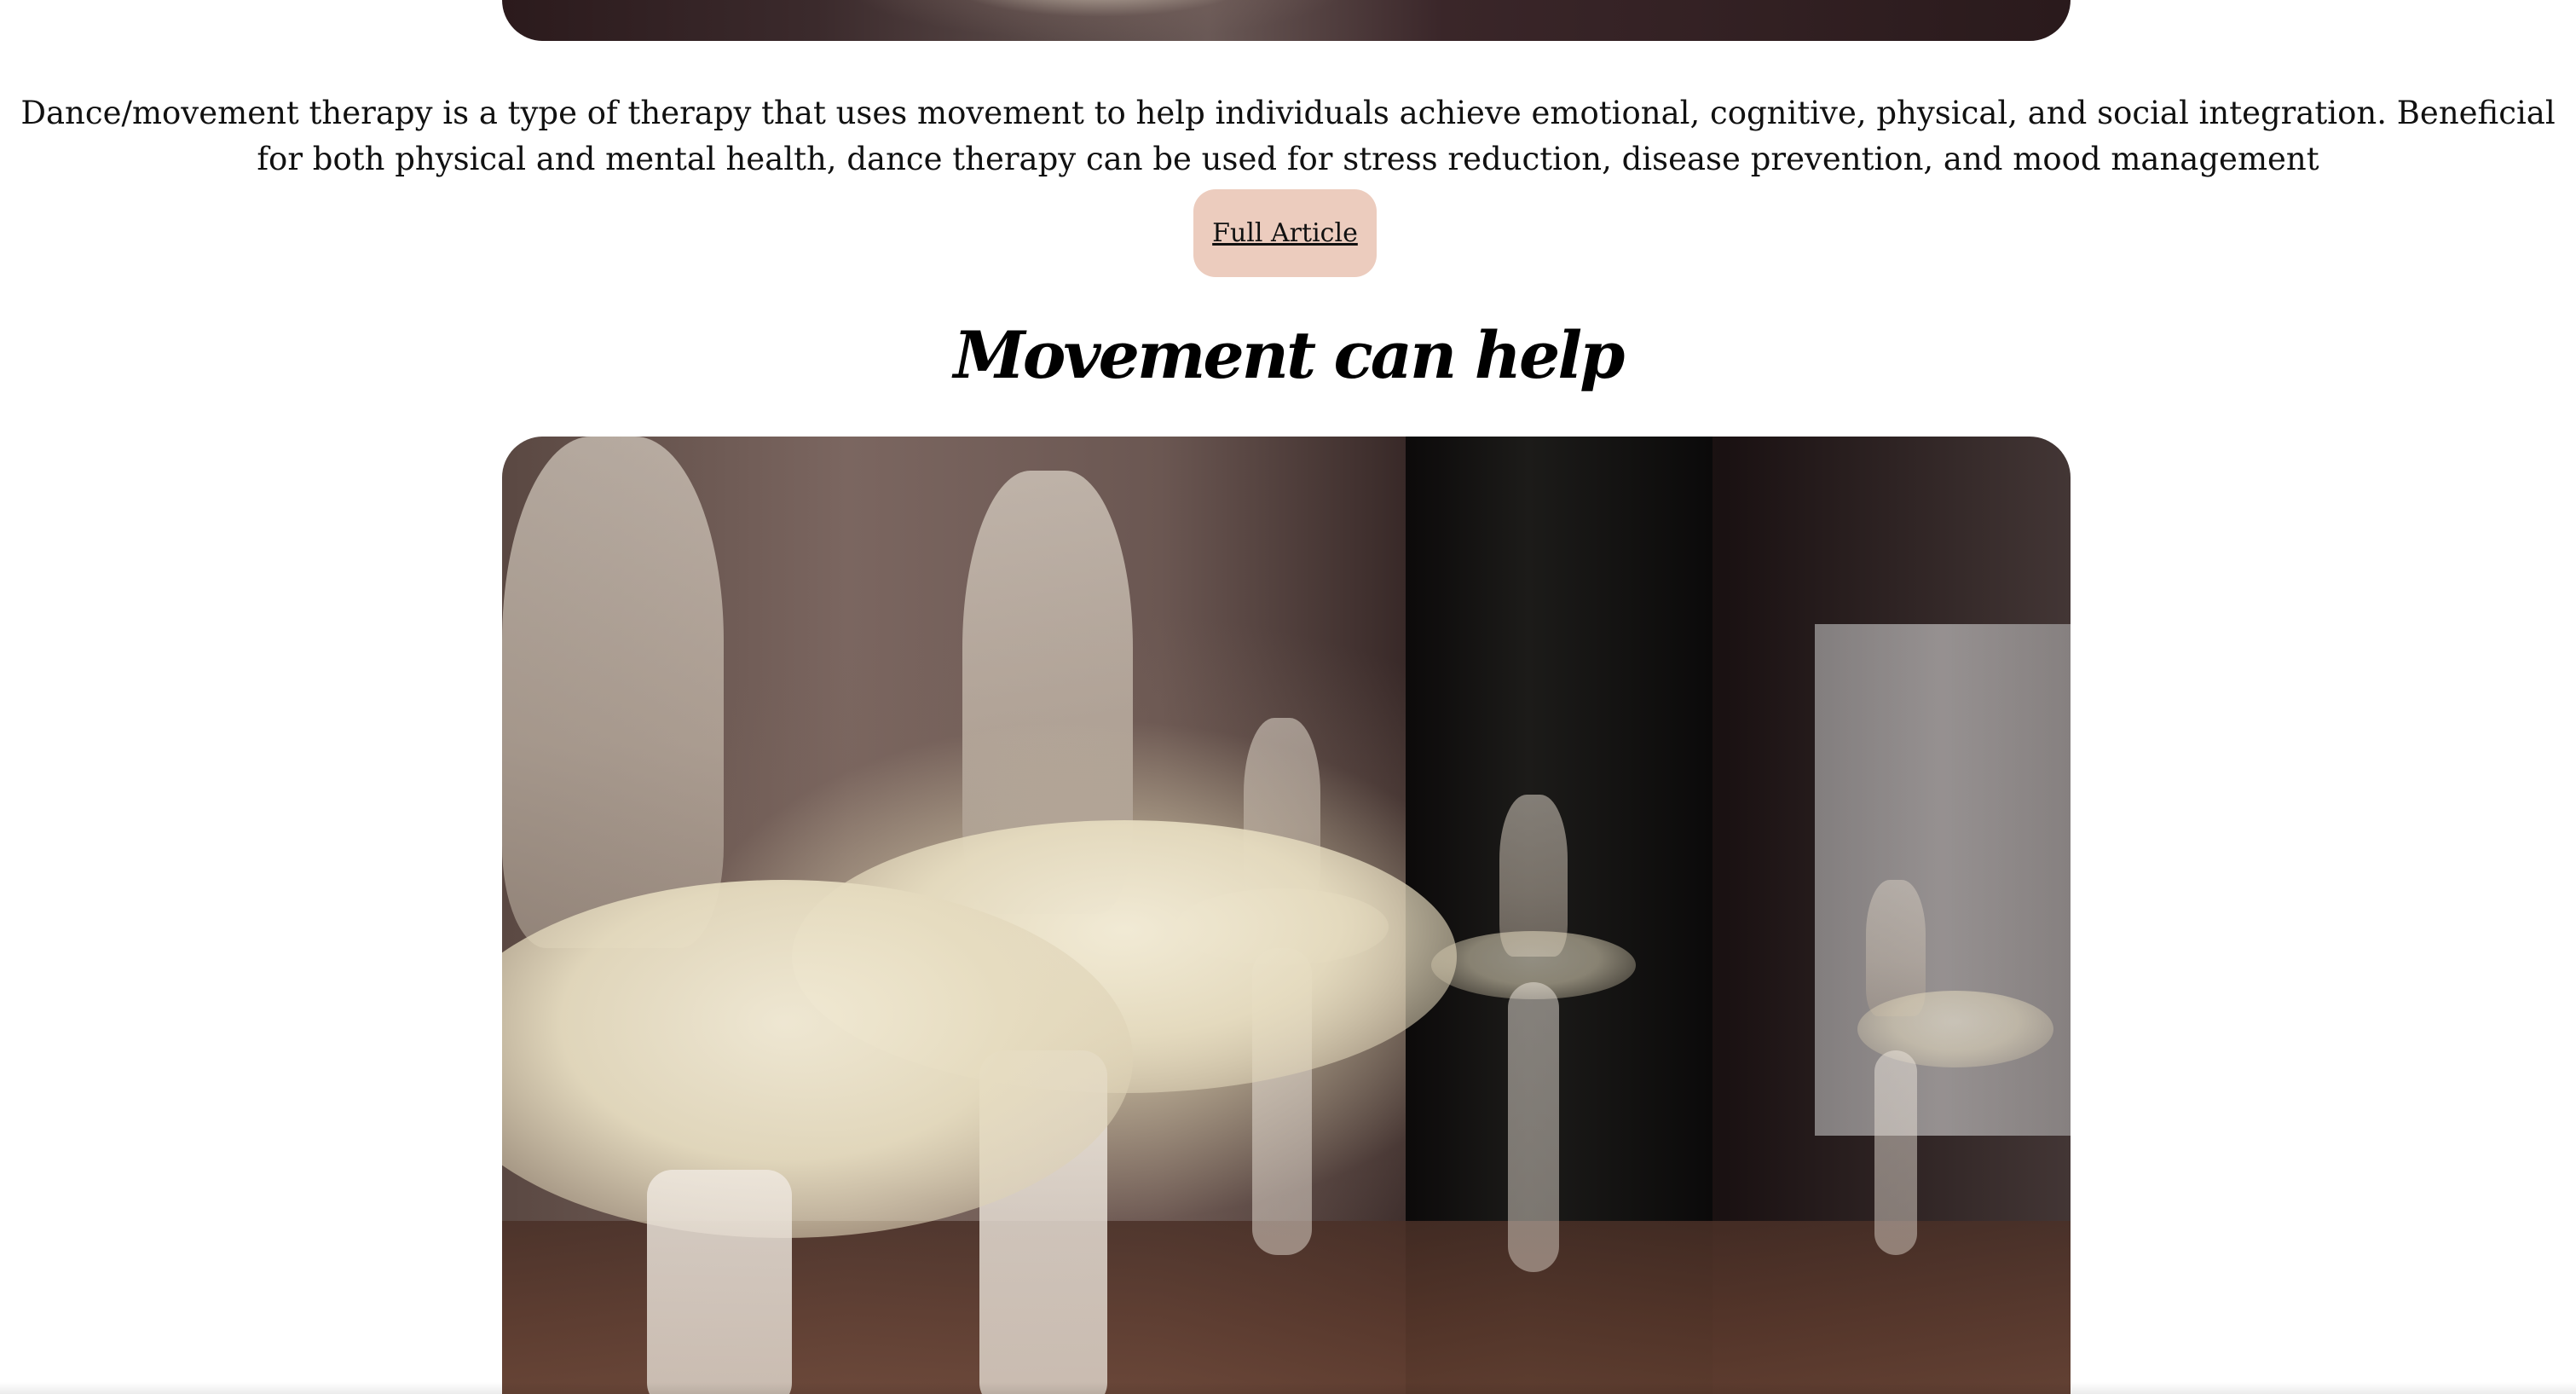  I want to click on page-bottom-edge, so click(1288, 1388).